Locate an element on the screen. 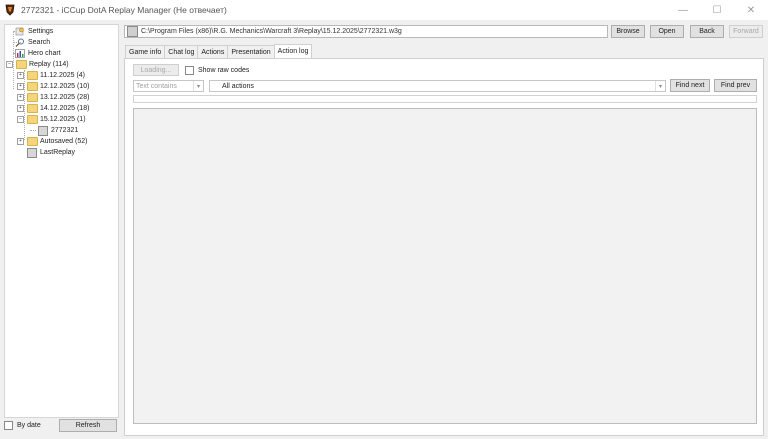 The image size is (768, 439). by-date-checkbox: By date is located at coordinates (22, 425).